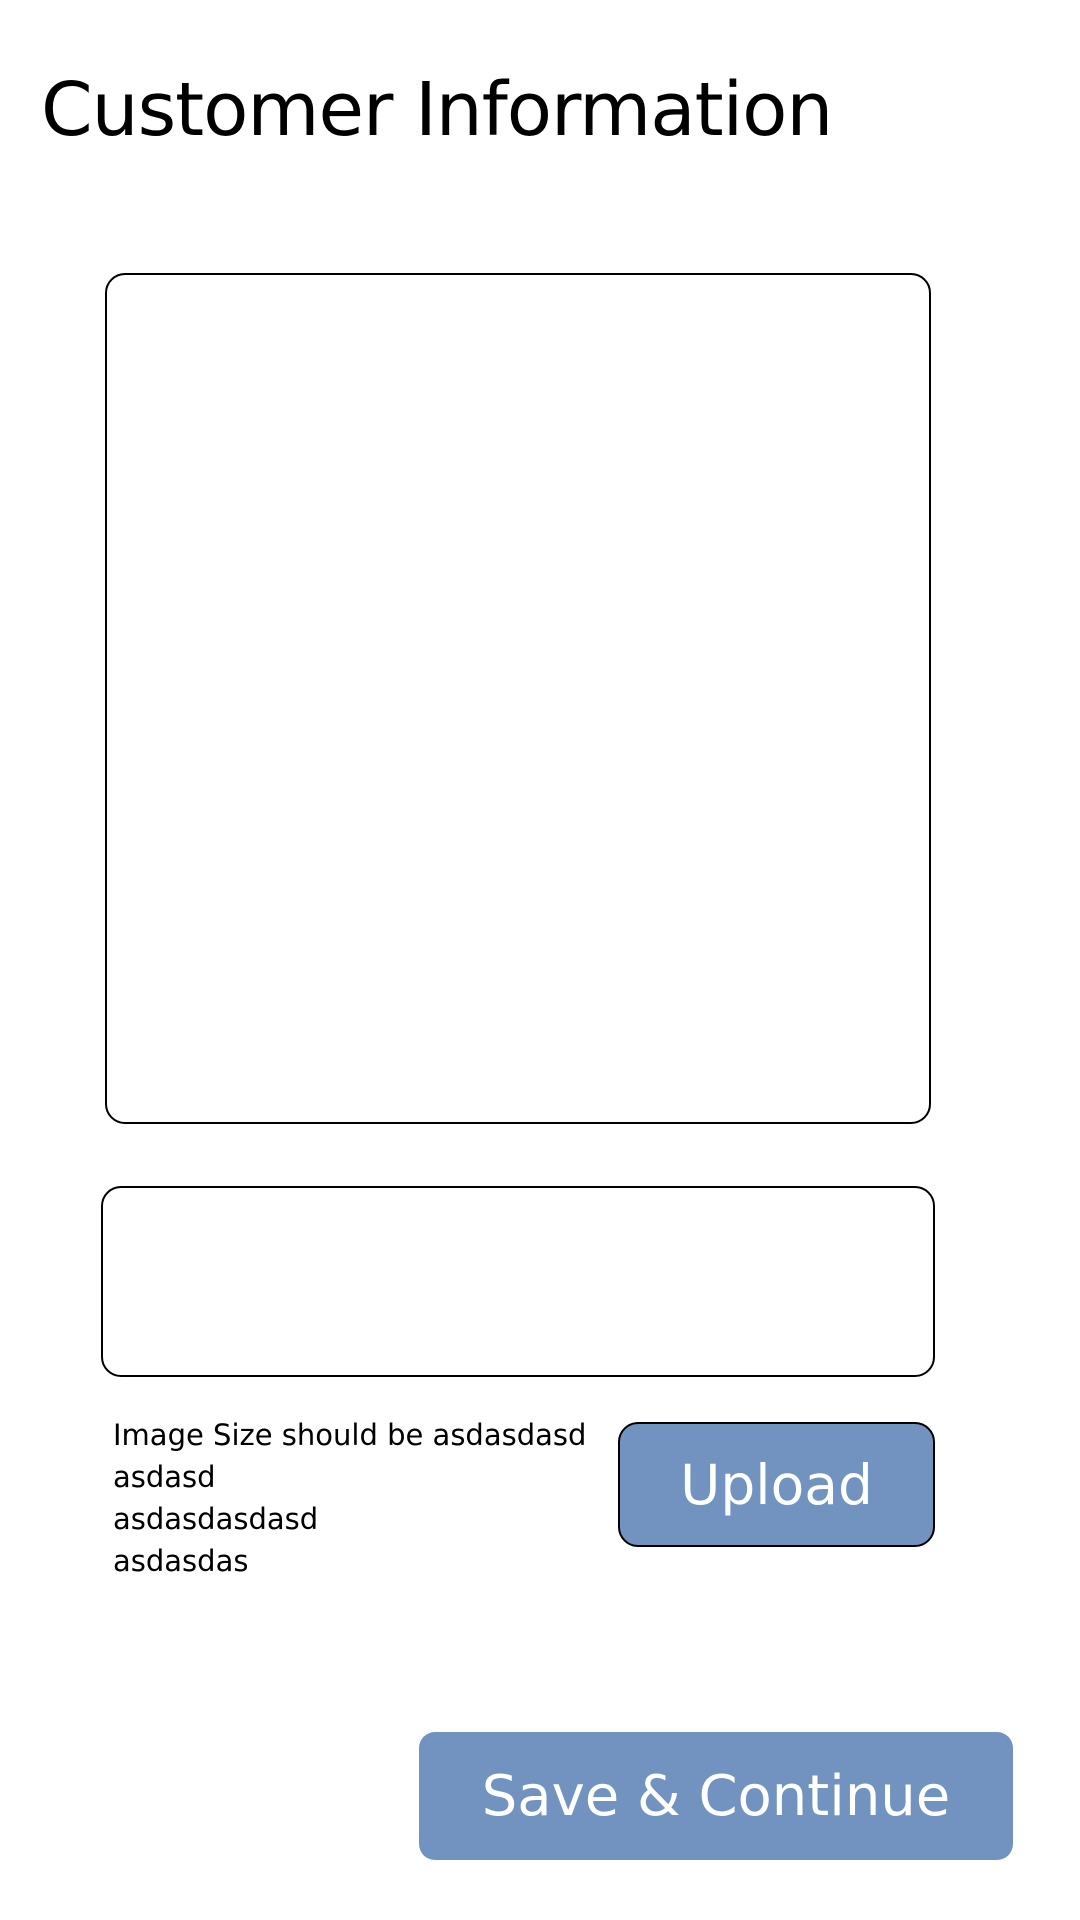 This screenshot has height=1920, width=1080. What do you see at coordinates (350, 1435) in the screenshot?
I see `hint-line: Image Size should be asdasdasd` at bounding box center [350, 1435].